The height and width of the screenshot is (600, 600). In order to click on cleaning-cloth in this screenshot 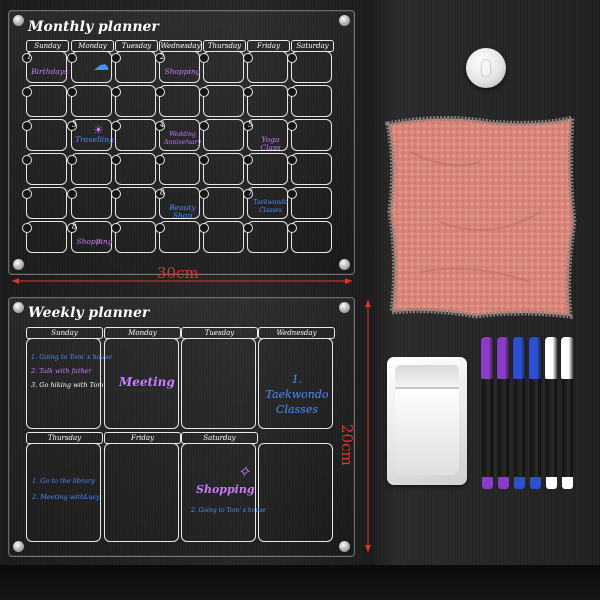, I will do `click(481, 216)`.